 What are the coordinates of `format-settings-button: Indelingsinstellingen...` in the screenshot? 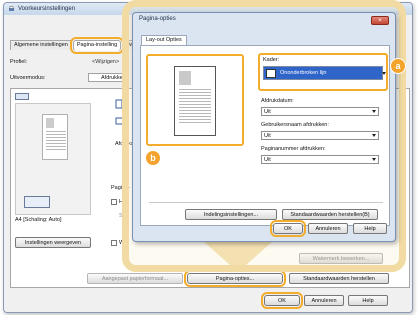 It's located at (231, 214).